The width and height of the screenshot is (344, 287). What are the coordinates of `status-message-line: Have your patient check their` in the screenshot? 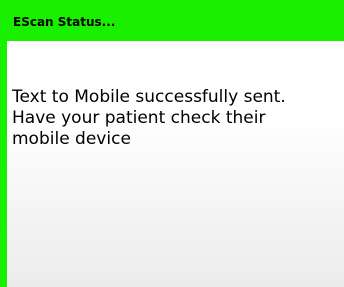 It's located at (139, 118).